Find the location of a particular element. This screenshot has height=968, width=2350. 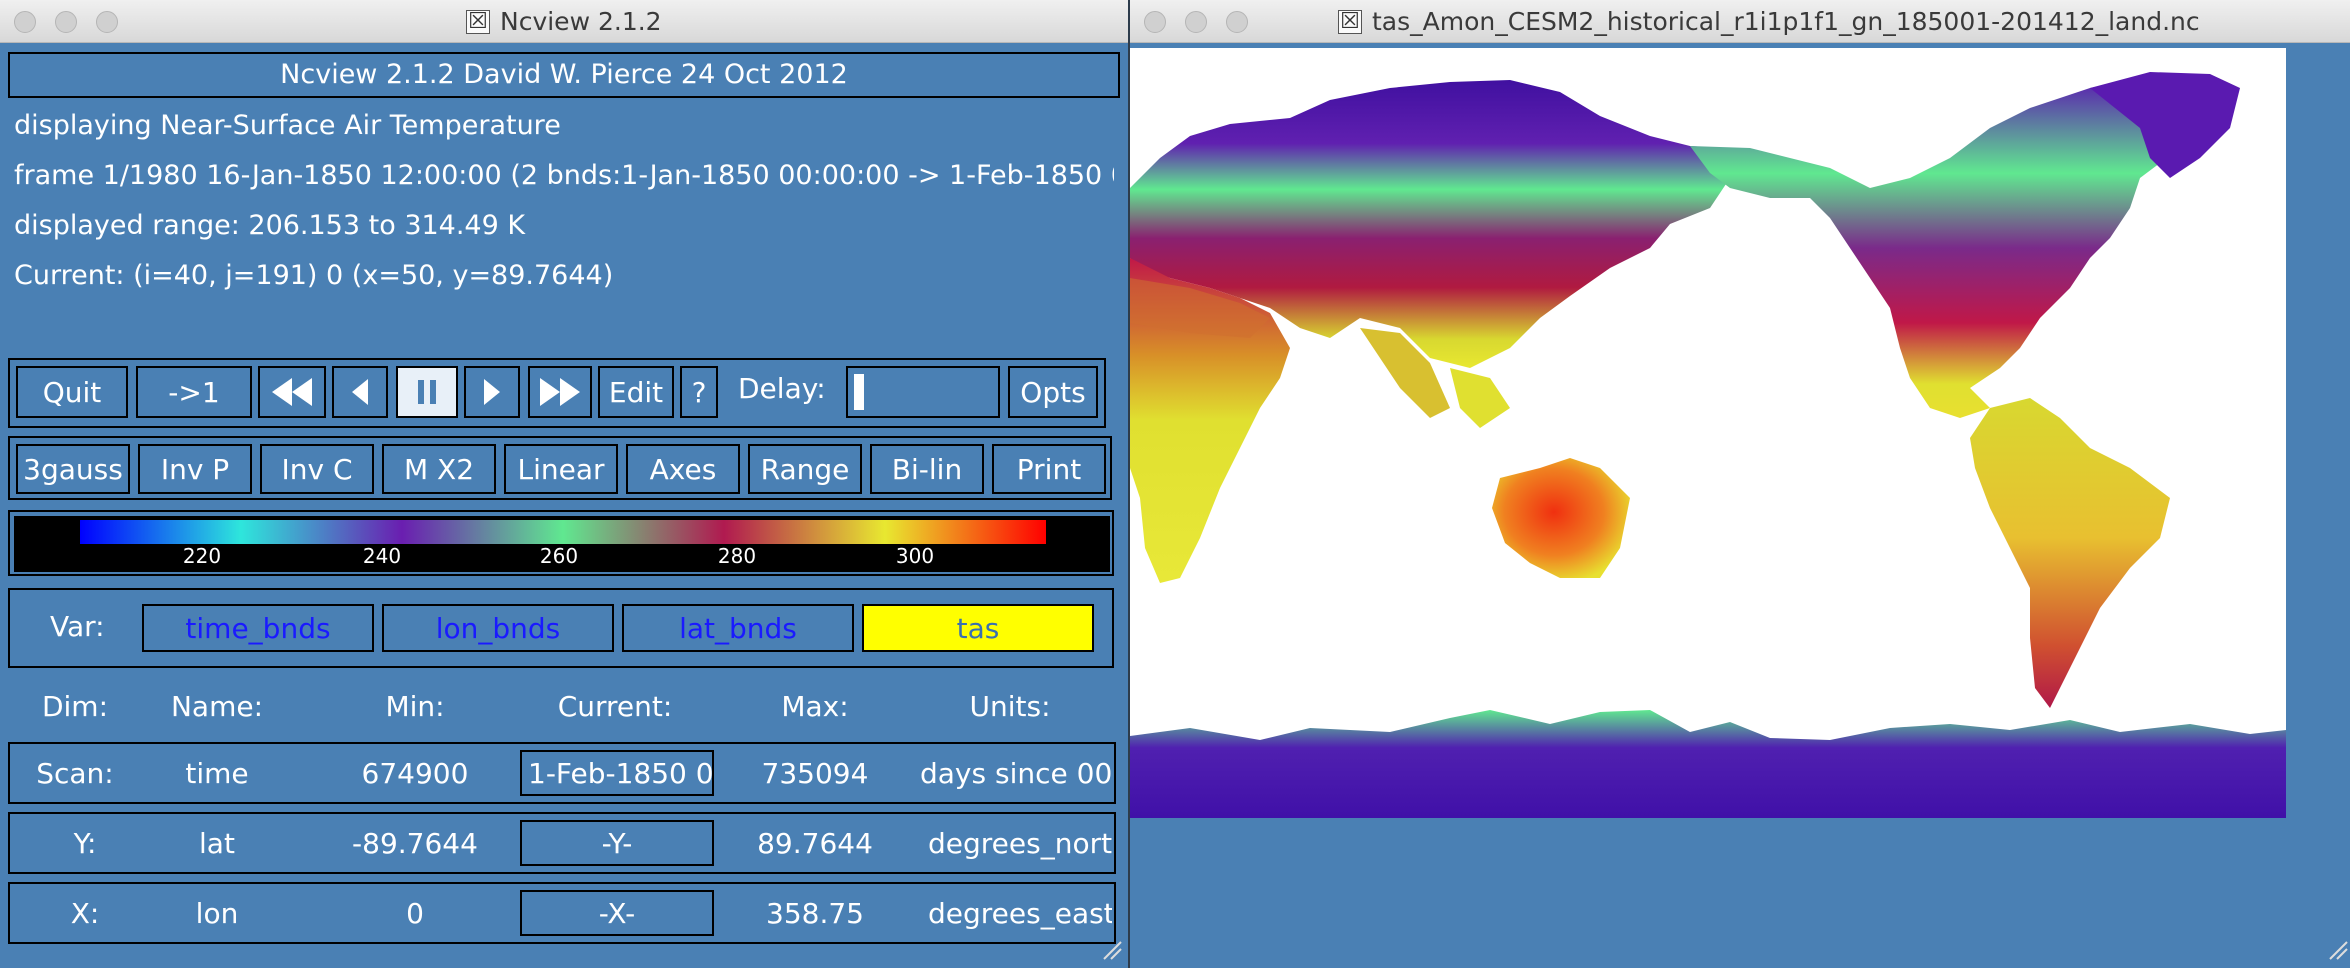

fast-forward-icon is located at coordinates (560, 392).